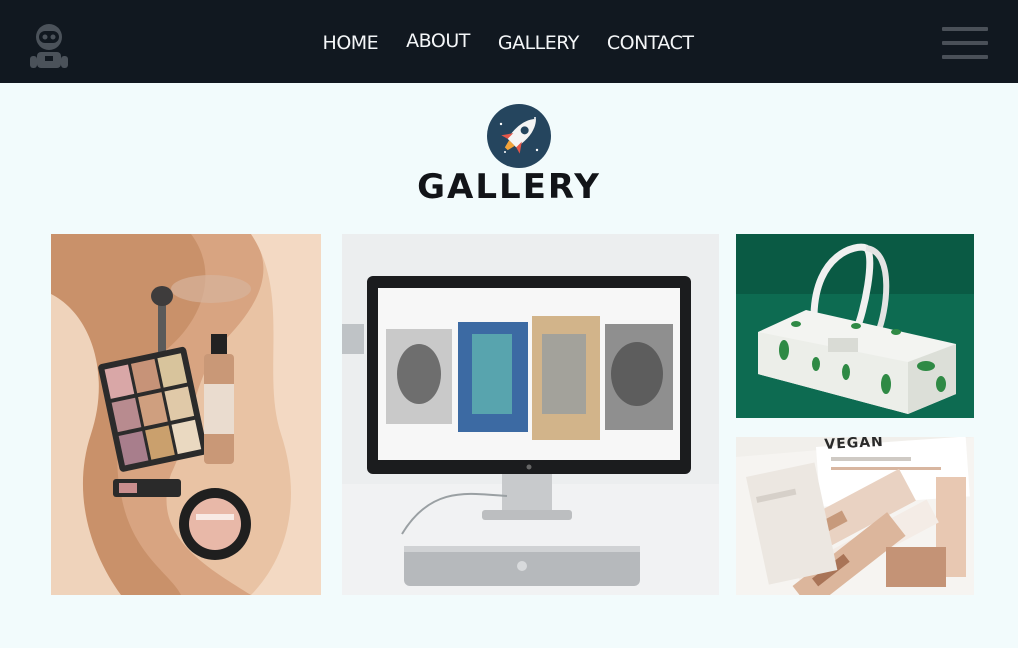 The width and height of the screenshot is (1018, 648). I want to click on gallery-image-eco-bag, so click(855, 326).